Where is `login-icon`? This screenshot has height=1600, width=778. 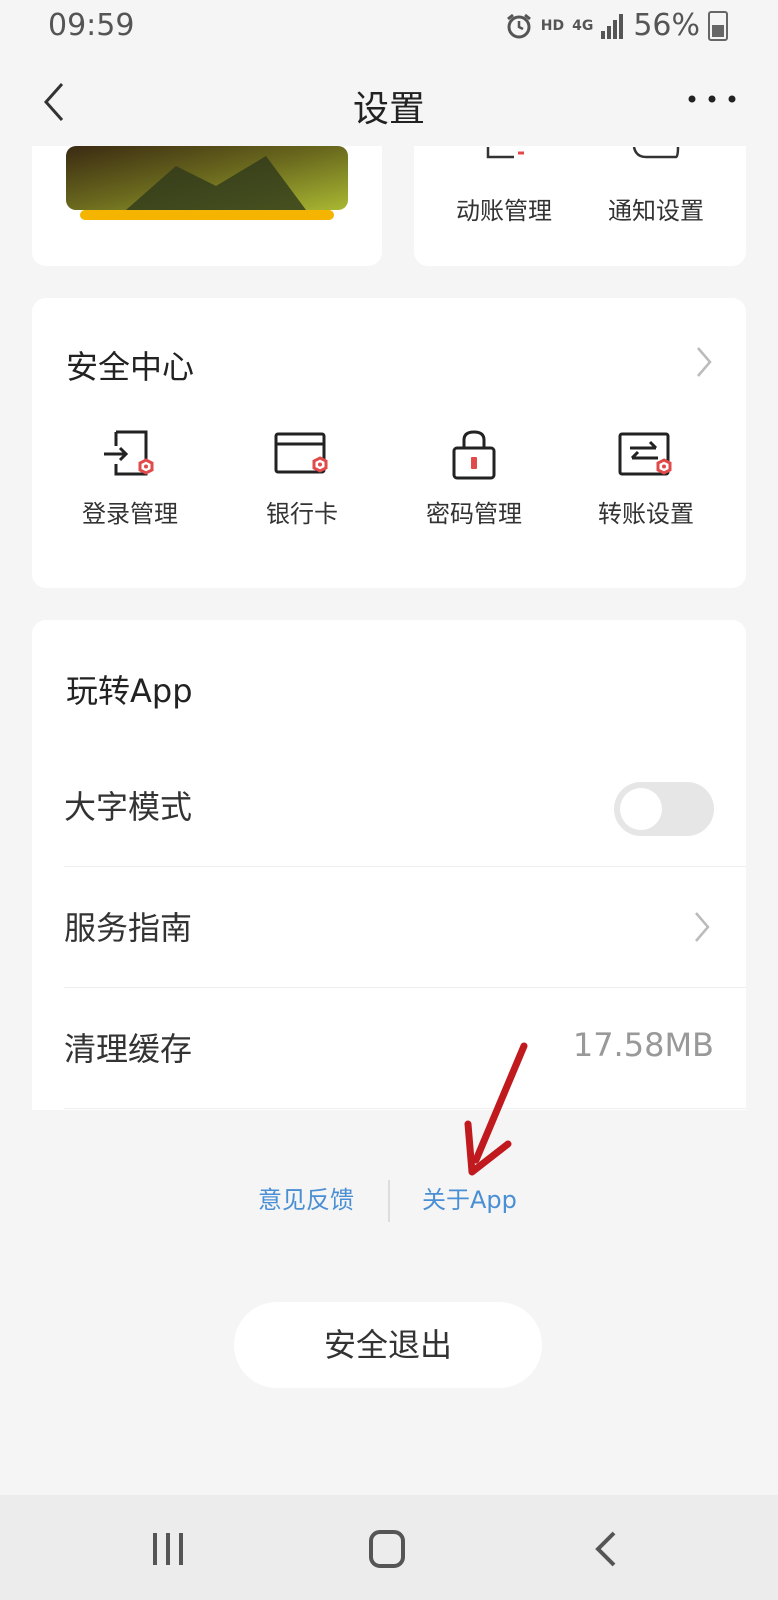 login-icon is located at coordinates (129, 453).